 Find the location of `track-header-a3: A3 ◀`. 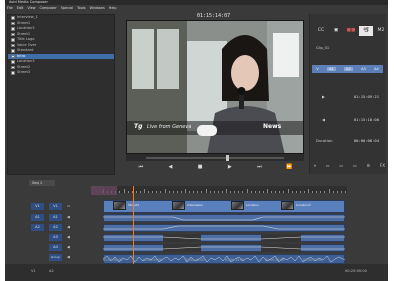

track-header-a3: A3 ◀ is located at coordinates (52, 237).